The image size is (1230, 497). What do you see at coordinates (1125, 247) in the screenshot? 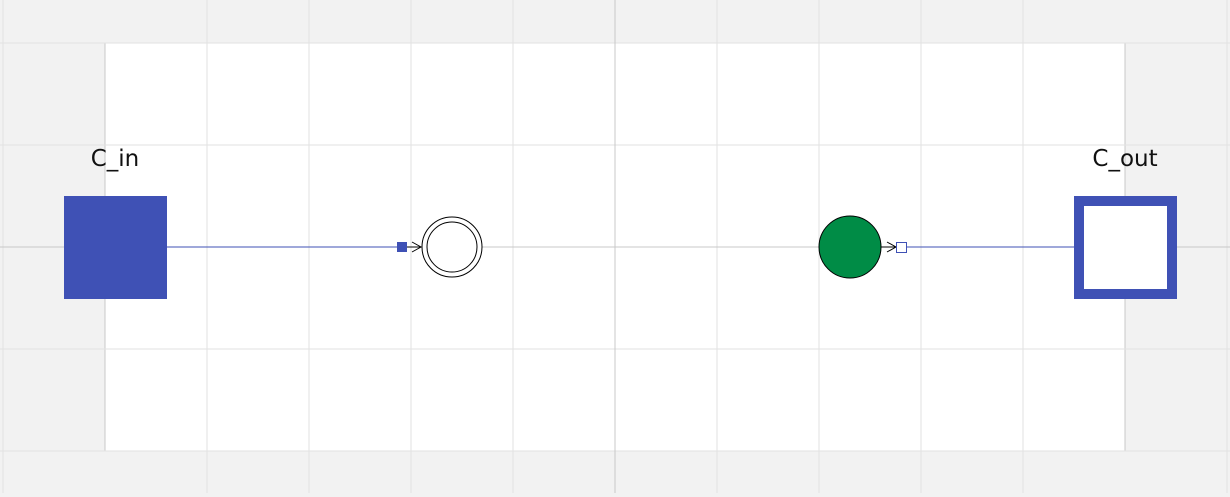
I see `output-port-square` at bounding box center [1125, 247].